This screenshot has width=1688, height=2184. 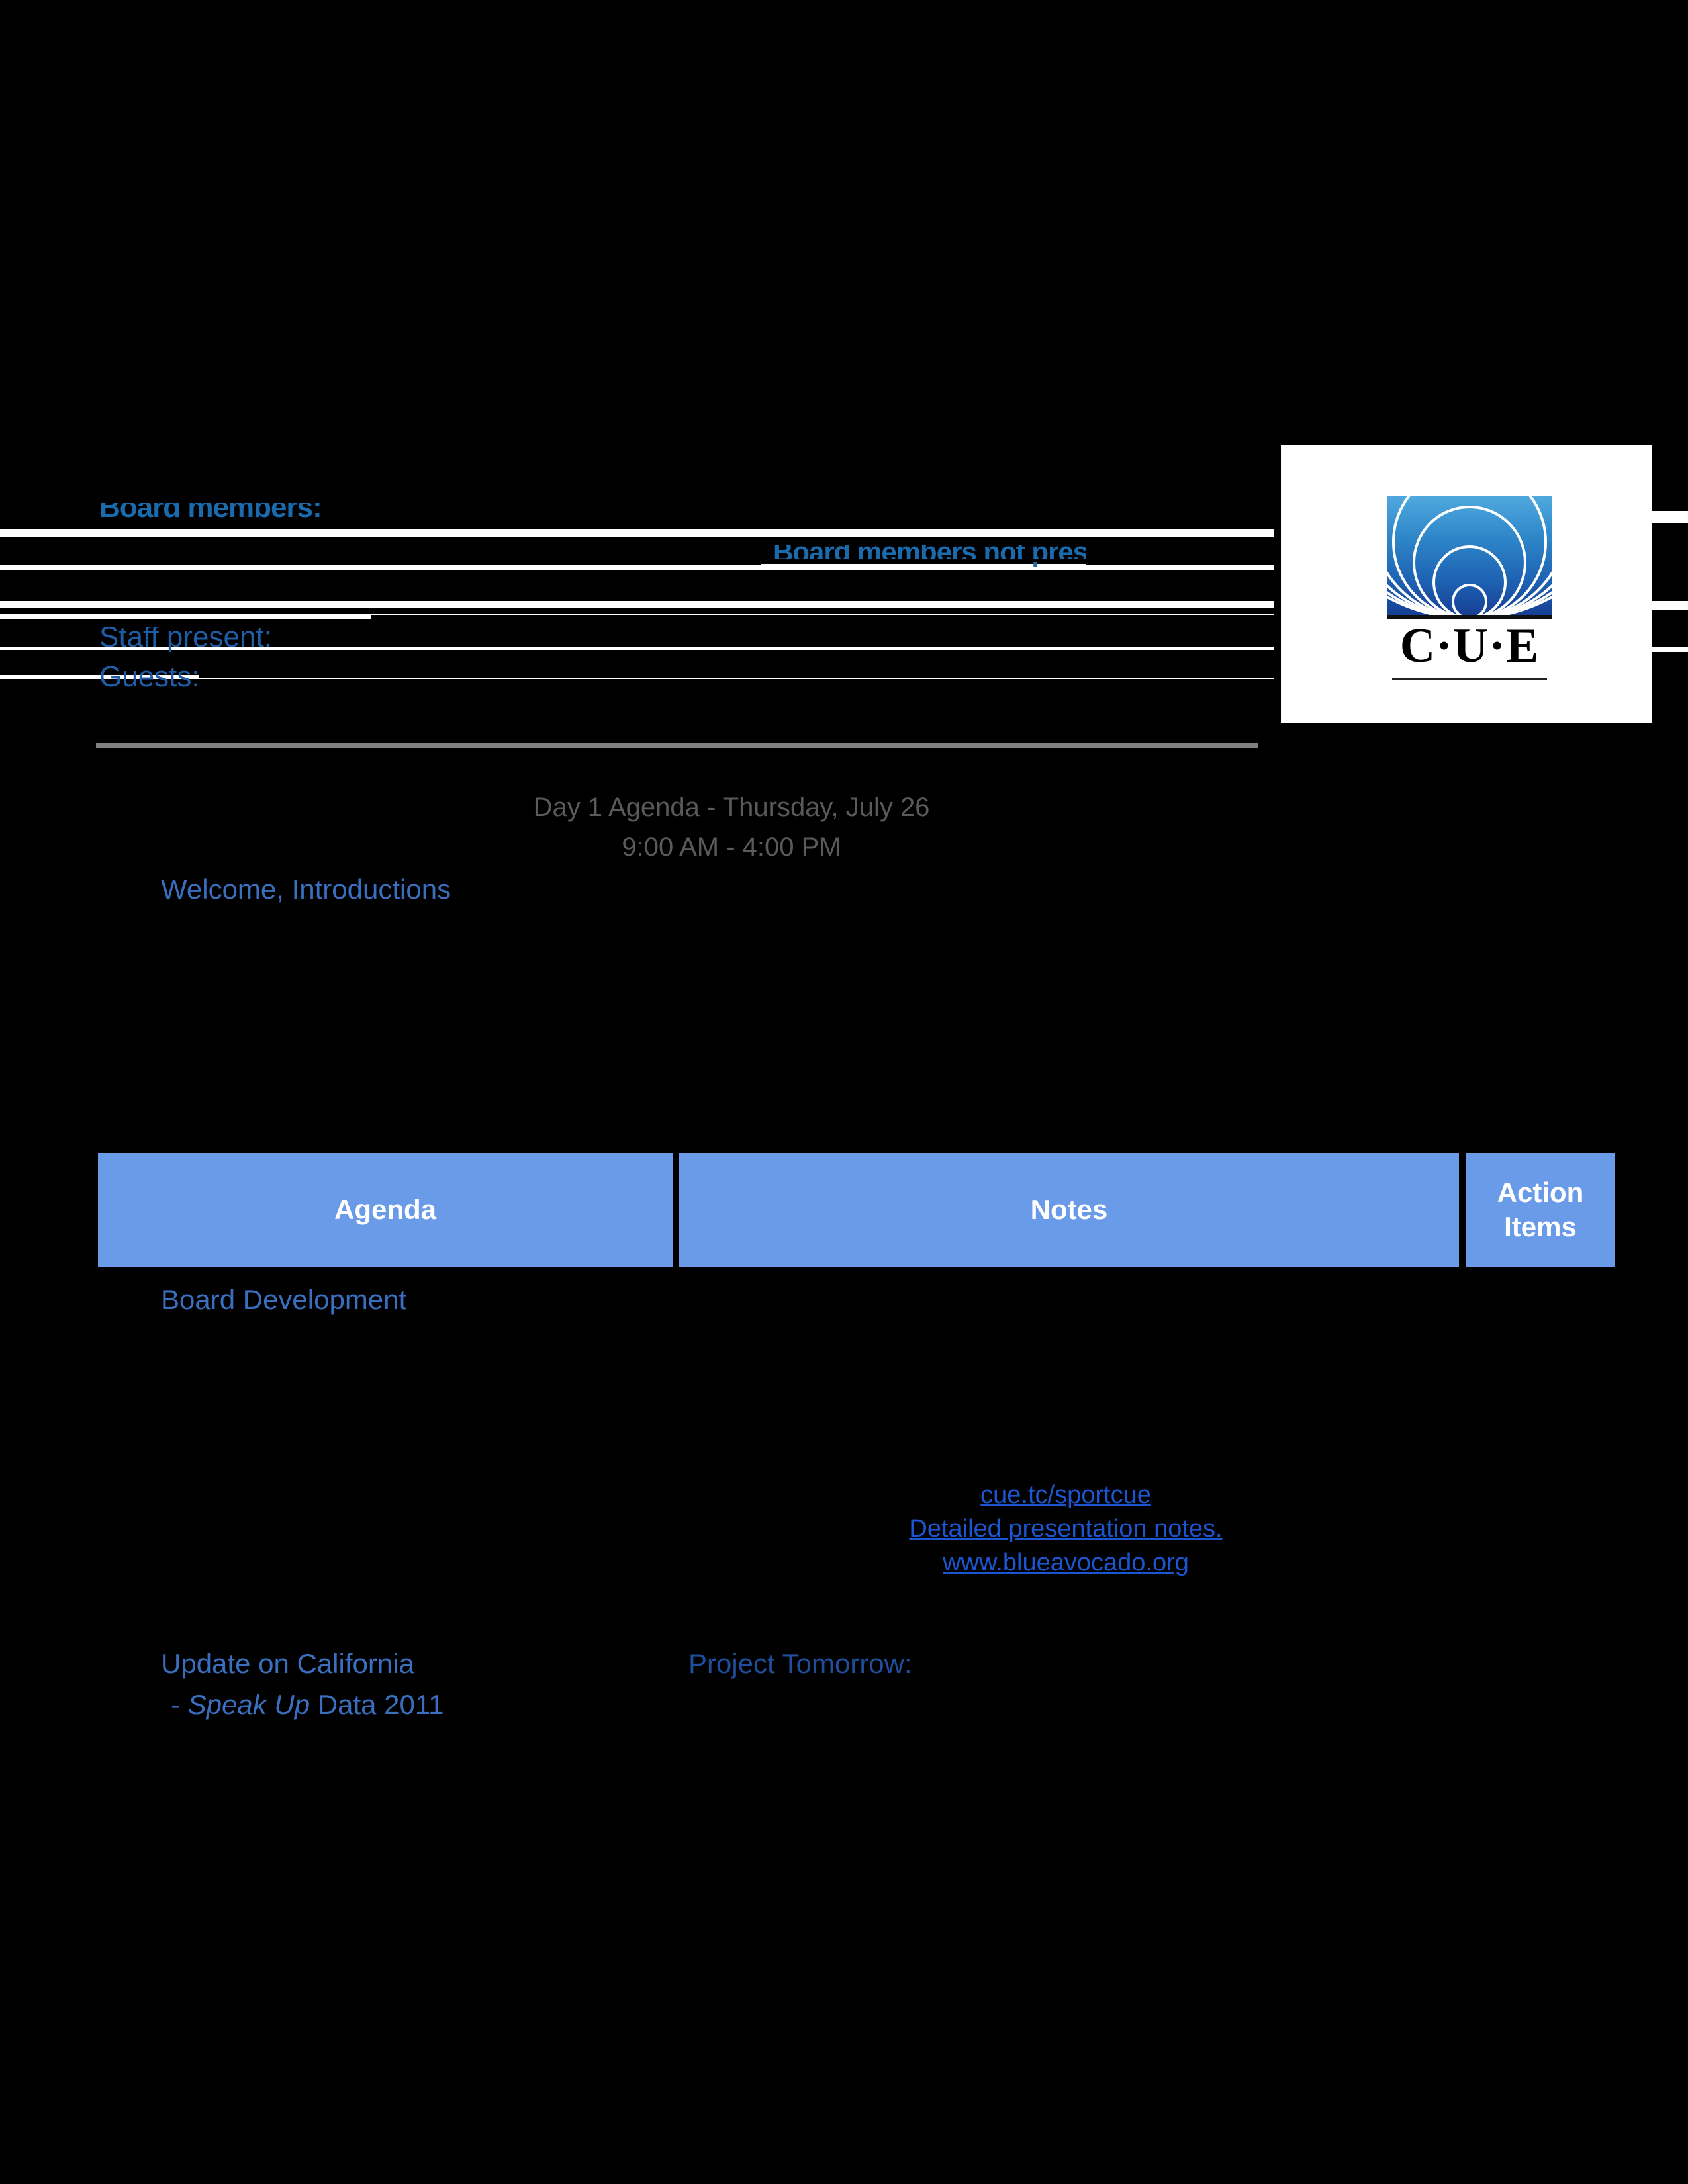 What do you see at coordinates (306, 889) in the screenshot?
I see `agenda-item-welcome: Welcome, Introductions` at bounding box center [306, 889].